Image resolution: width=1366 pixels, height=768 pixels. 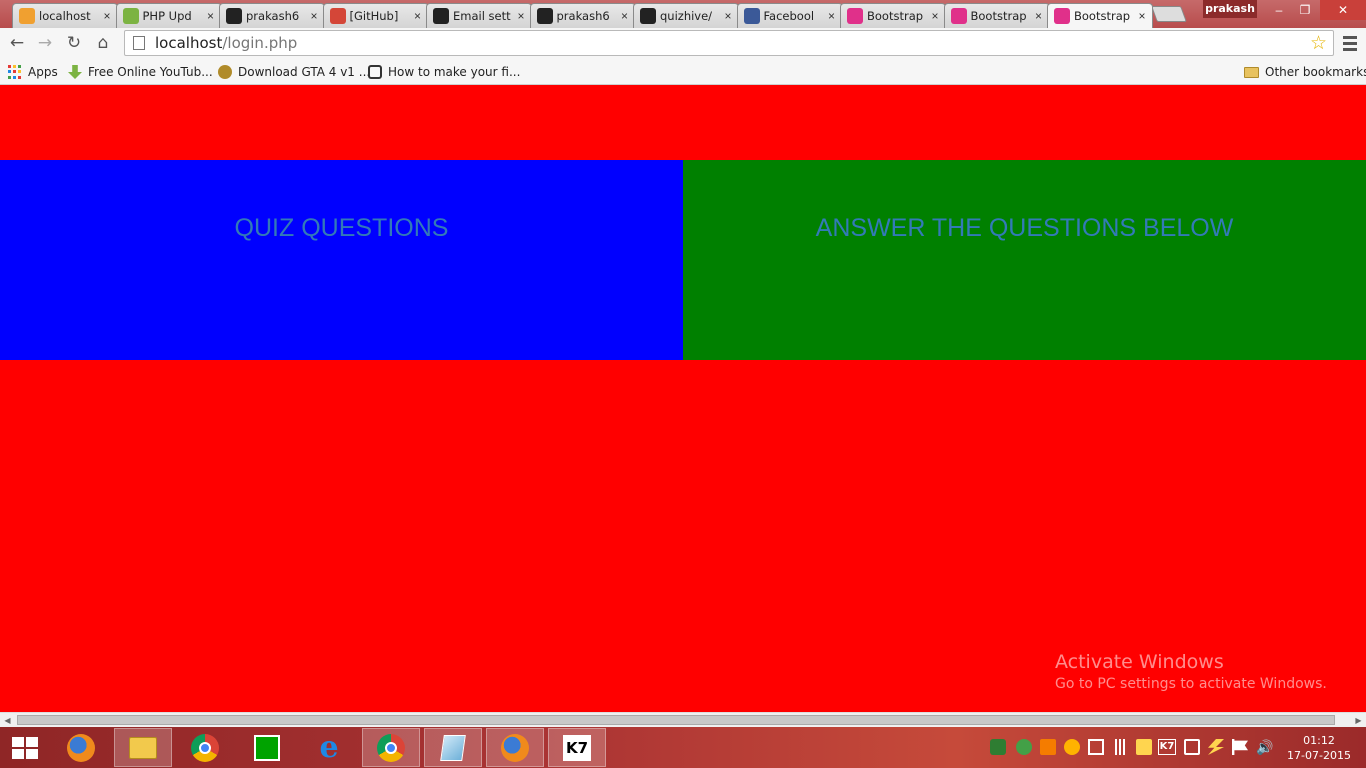 What do you see at coordinates (1319, 748) in the screenshot?
I see `system-clock: 01:12 17-07-2015` at bounding box center [1319, 748].